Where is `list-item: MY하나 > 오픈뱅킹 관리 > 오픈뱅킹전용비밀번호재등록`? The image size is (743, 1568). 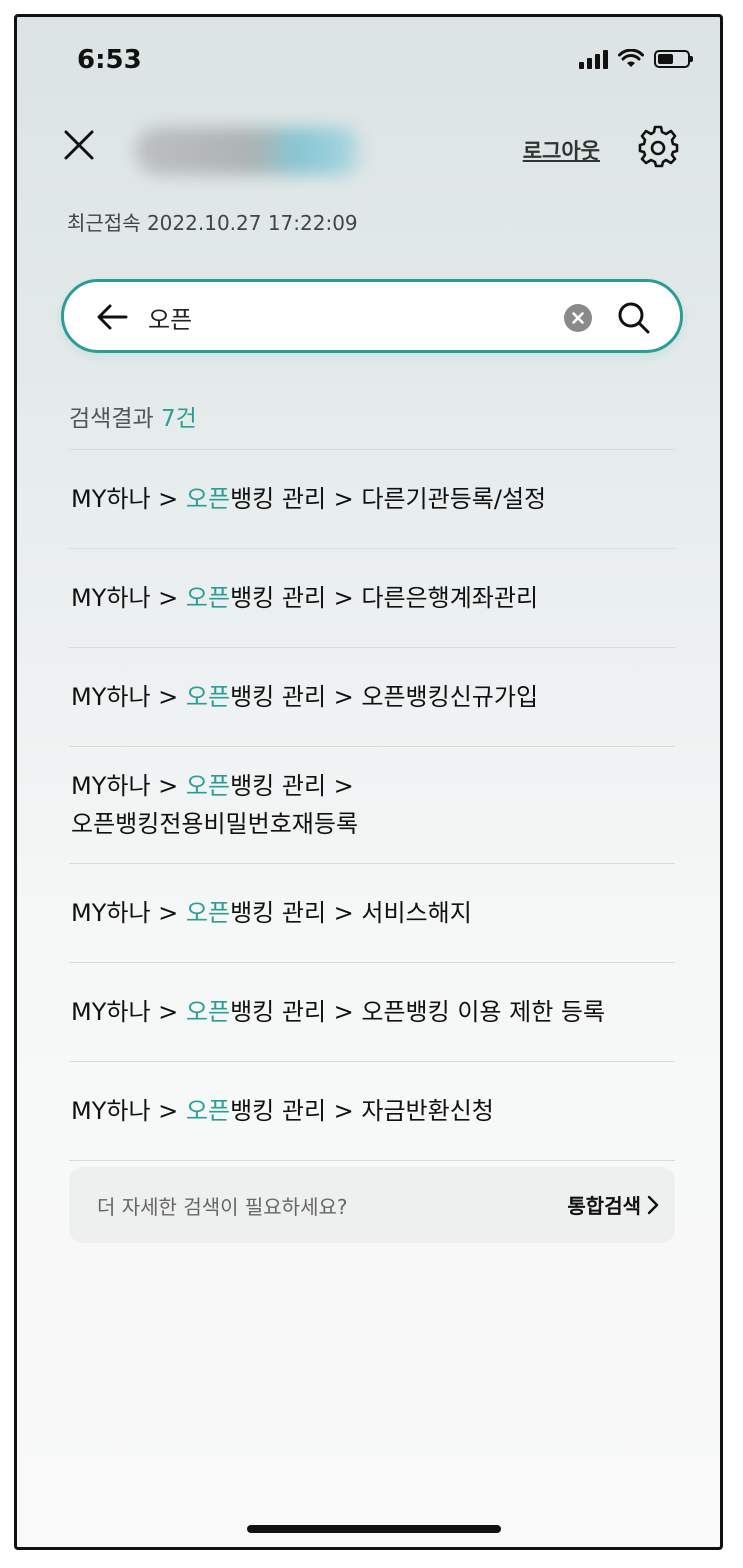
list-item: MY하나 > 오픈뱅킹 관리 > 오픈뱅킹전용비밀번호재등록 is located at coordinates (372, 804).